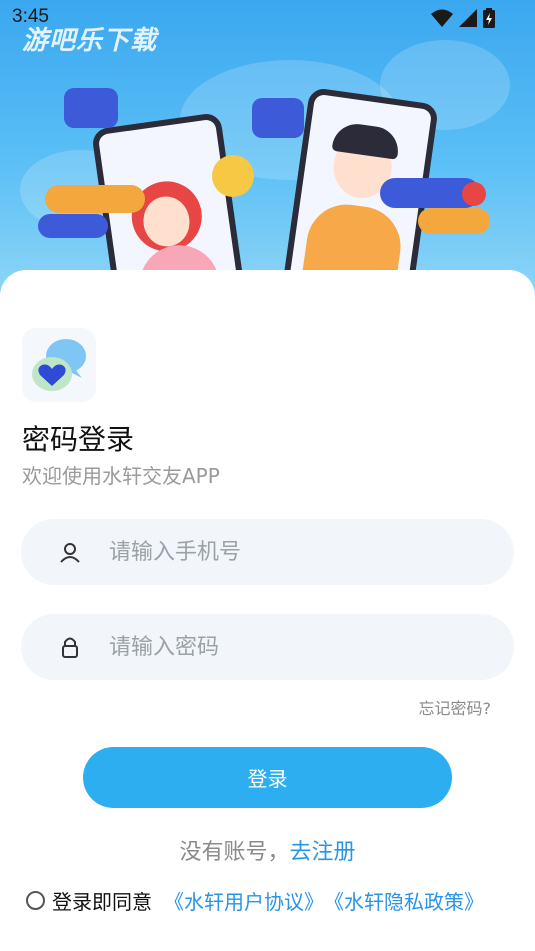 Image resolution: width=535 pixels, height=951 pixels. I want to click on user-agreement-link: 《水轩用户协议》, so click(244, 900).